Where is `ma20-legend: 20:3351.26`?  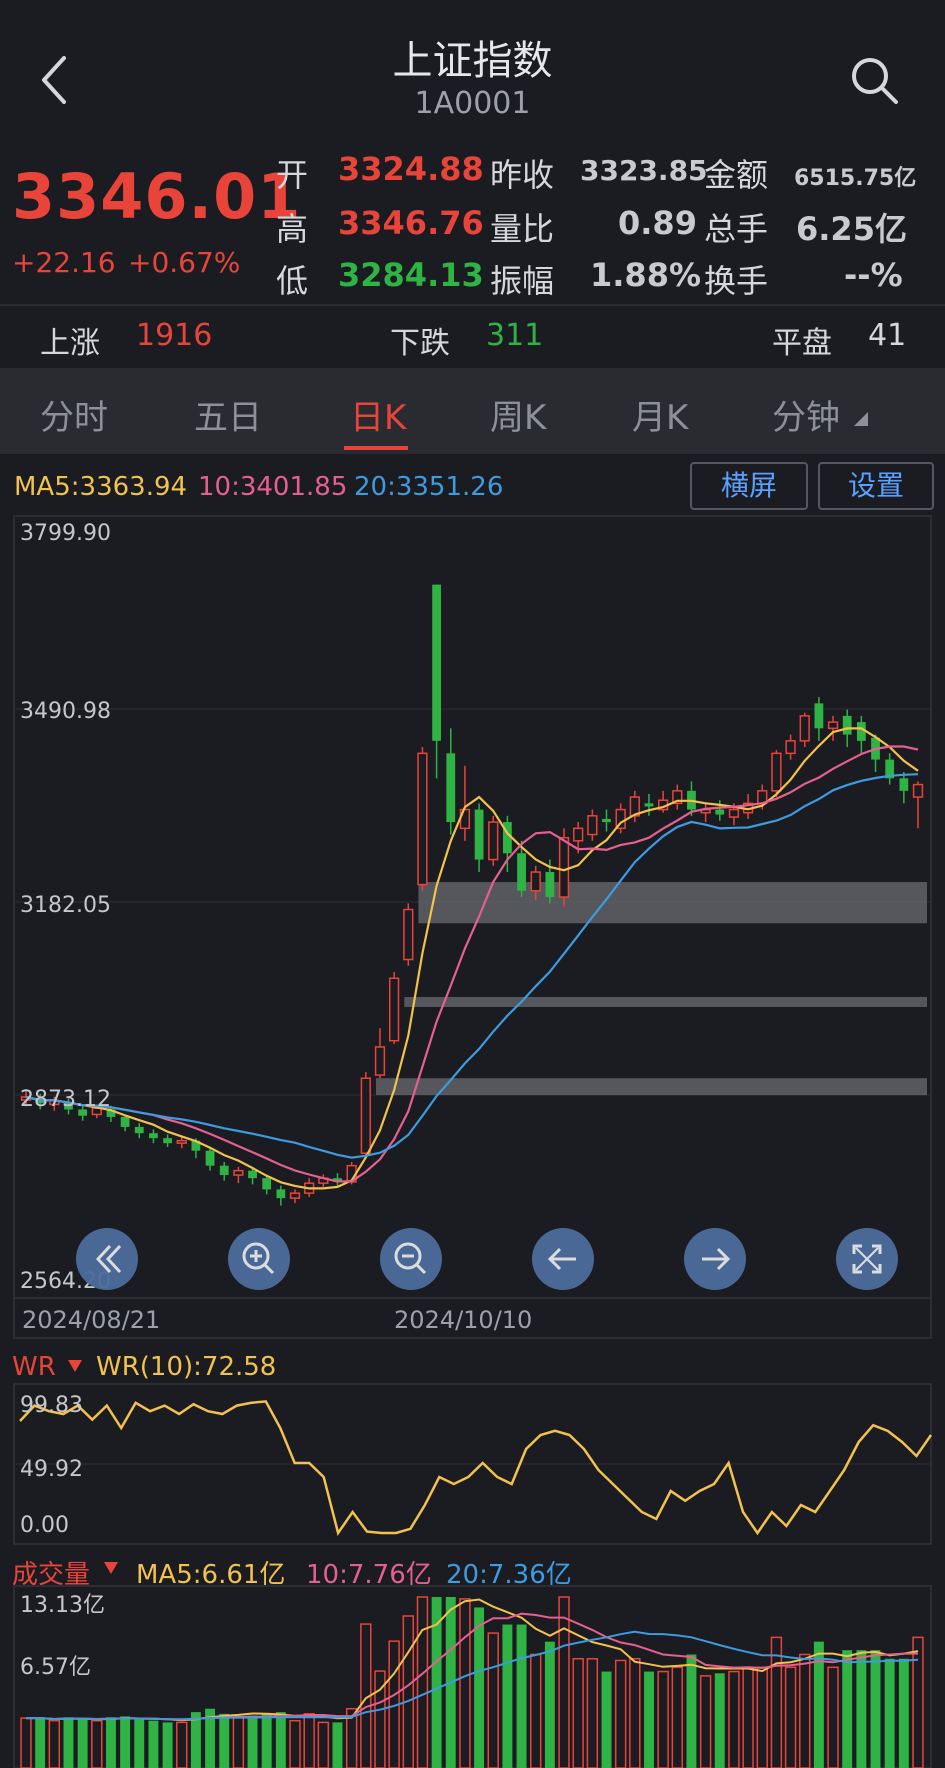 ma20-legend: 20:3351.26 is located at coordinates (429, 487).